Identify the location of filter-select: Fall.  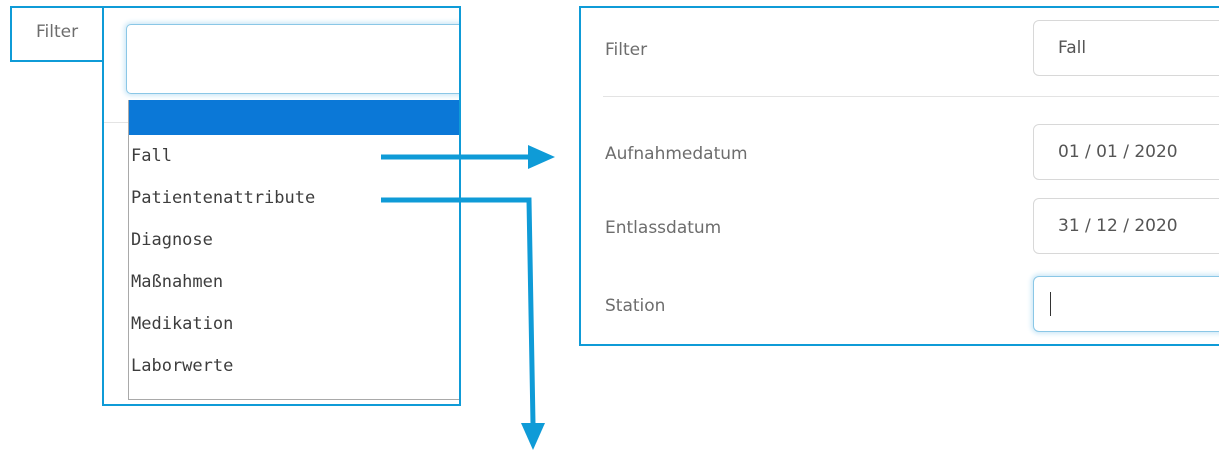
(1126, 48).